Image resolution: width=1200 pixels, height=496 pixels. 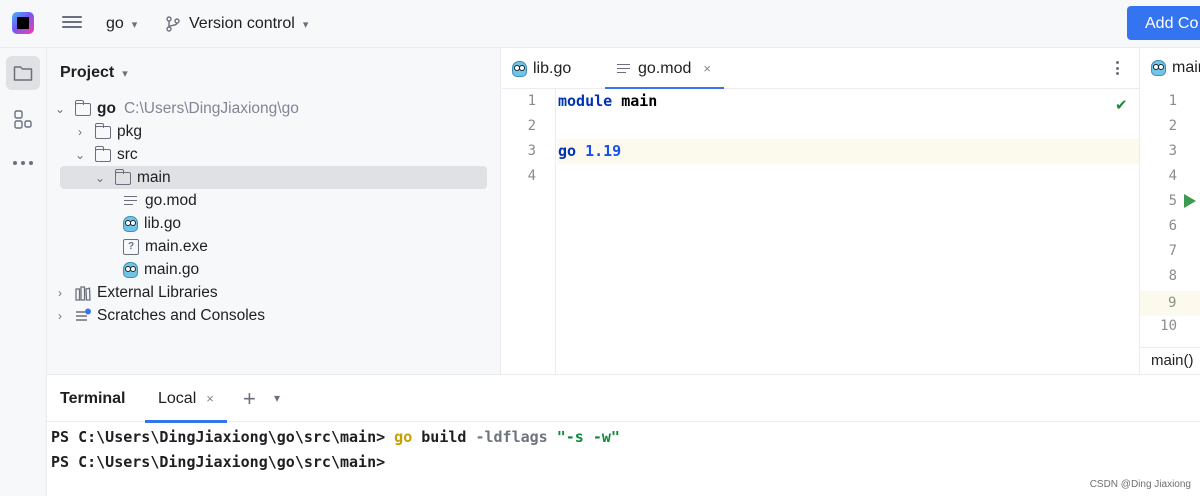 What do you see at coordinates (1170, 360) in the screenshot?
I see `breadcrumb: main()` at bounding box center [1170, 360].